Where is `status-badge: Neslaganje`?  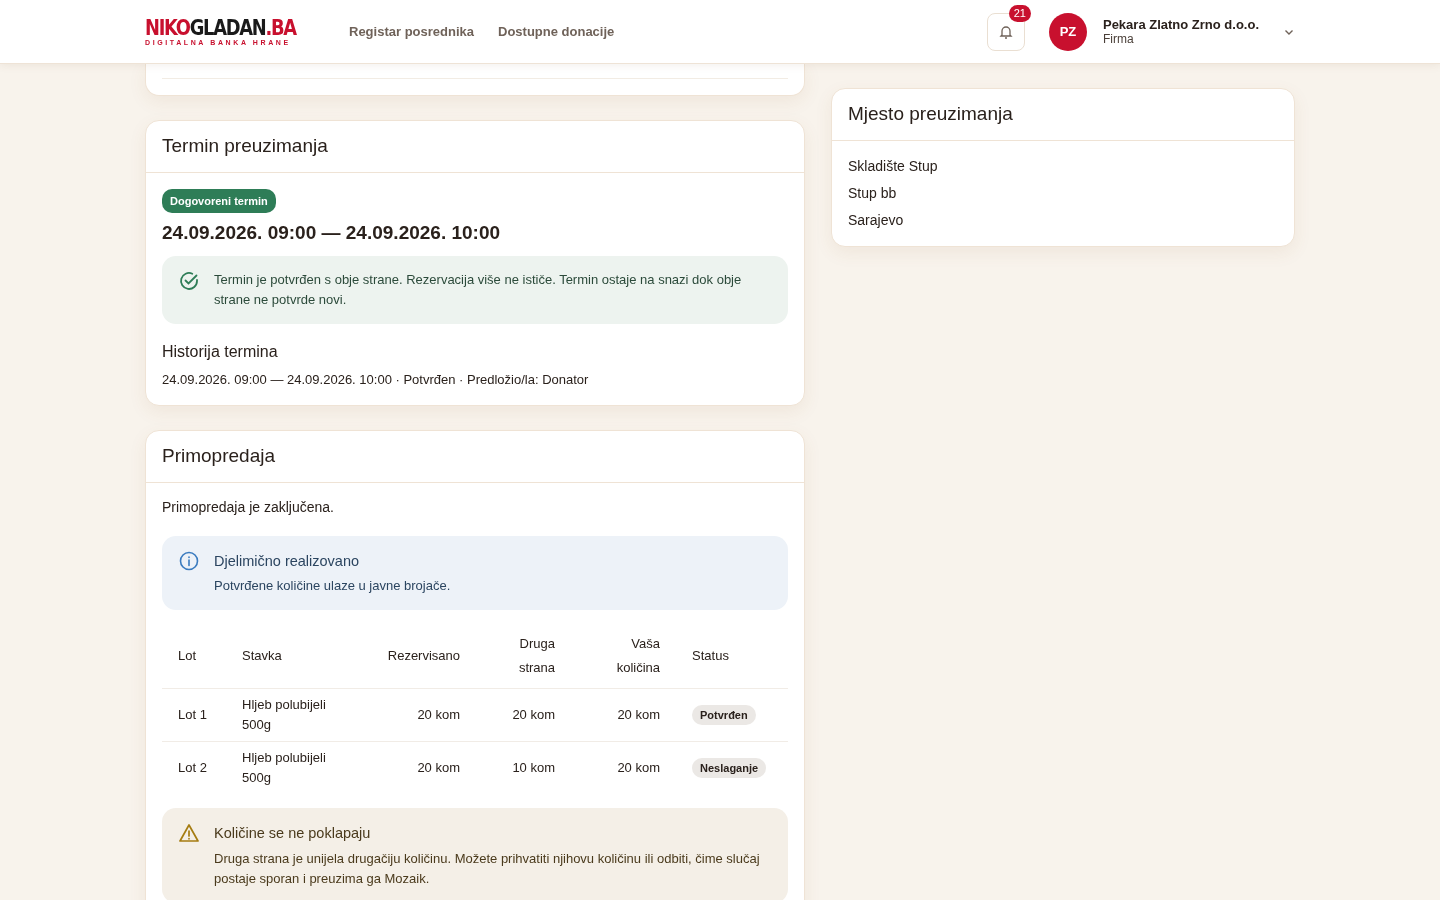 status-badge: Neslaganje is located at coordinates (729, 768).